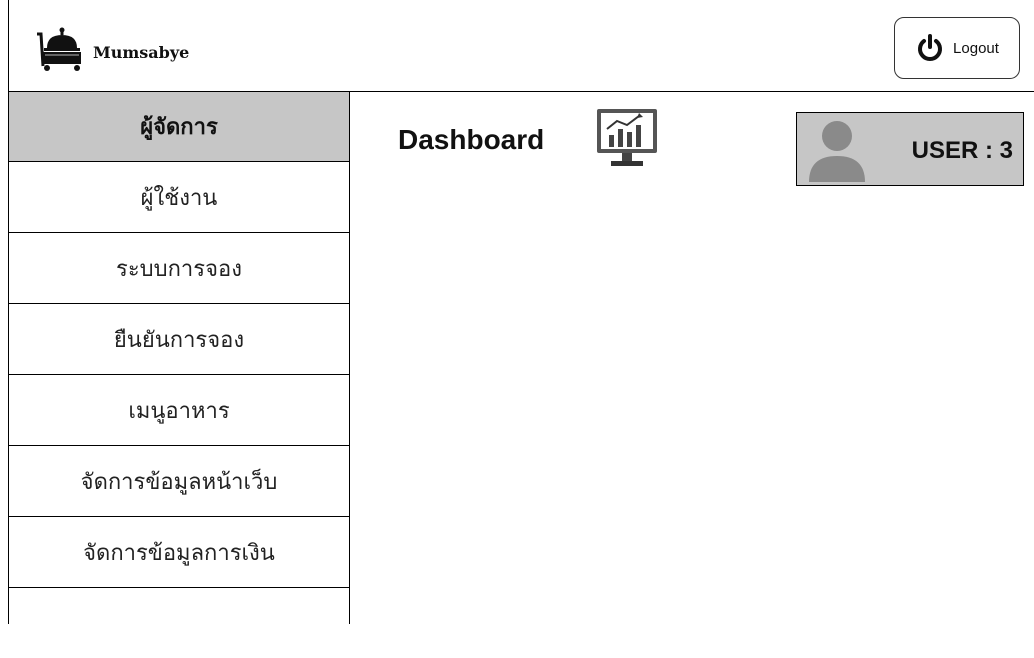 The height and width of the screenshot is (658, 1034). What do you see at coordinates (179, 268) in the screenshot?
I see `sidebar-item-booking-system: ระบบการจอง` at bounding box center [179, 268].